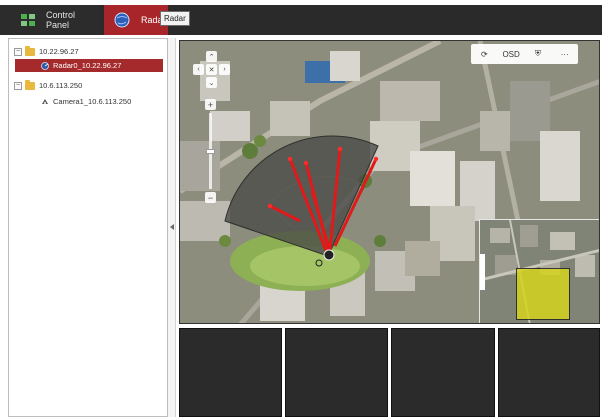 The width and height of the screenshot is (602, 417). Describe the element at coordinates (28, 20) in the screenshot. I see `grid-icon` at that location.